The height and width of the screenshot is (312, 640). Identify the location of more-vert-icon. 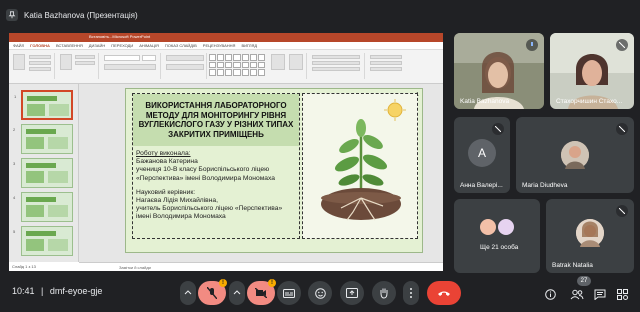
(411, 293).